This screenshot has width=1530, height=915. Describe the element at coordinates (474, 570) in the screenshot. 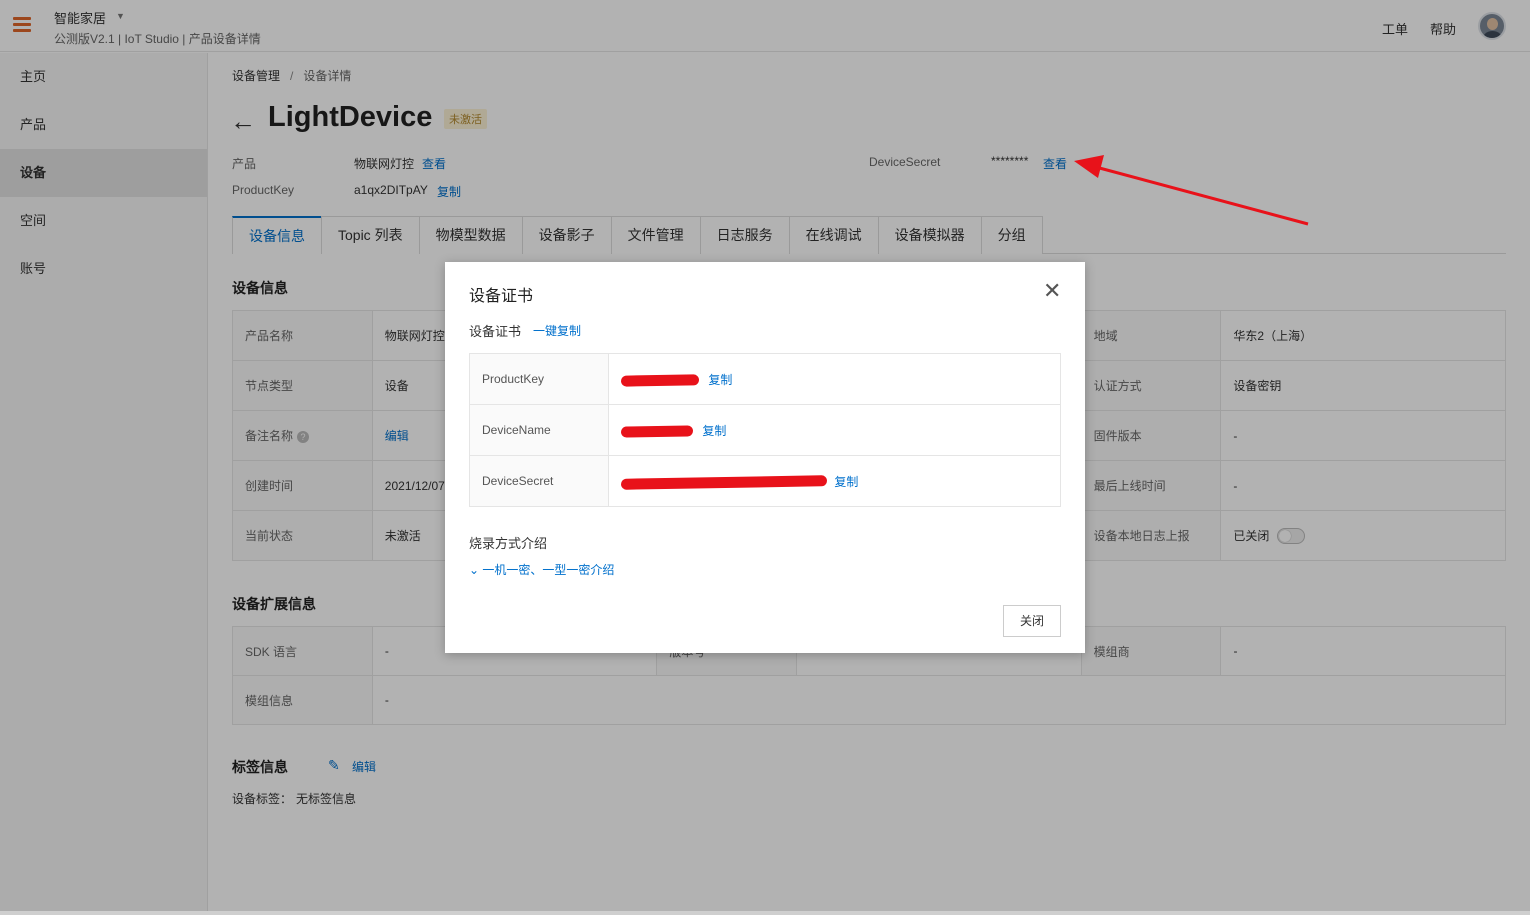

I see `chevron-down-icon: ⌄` at that location.